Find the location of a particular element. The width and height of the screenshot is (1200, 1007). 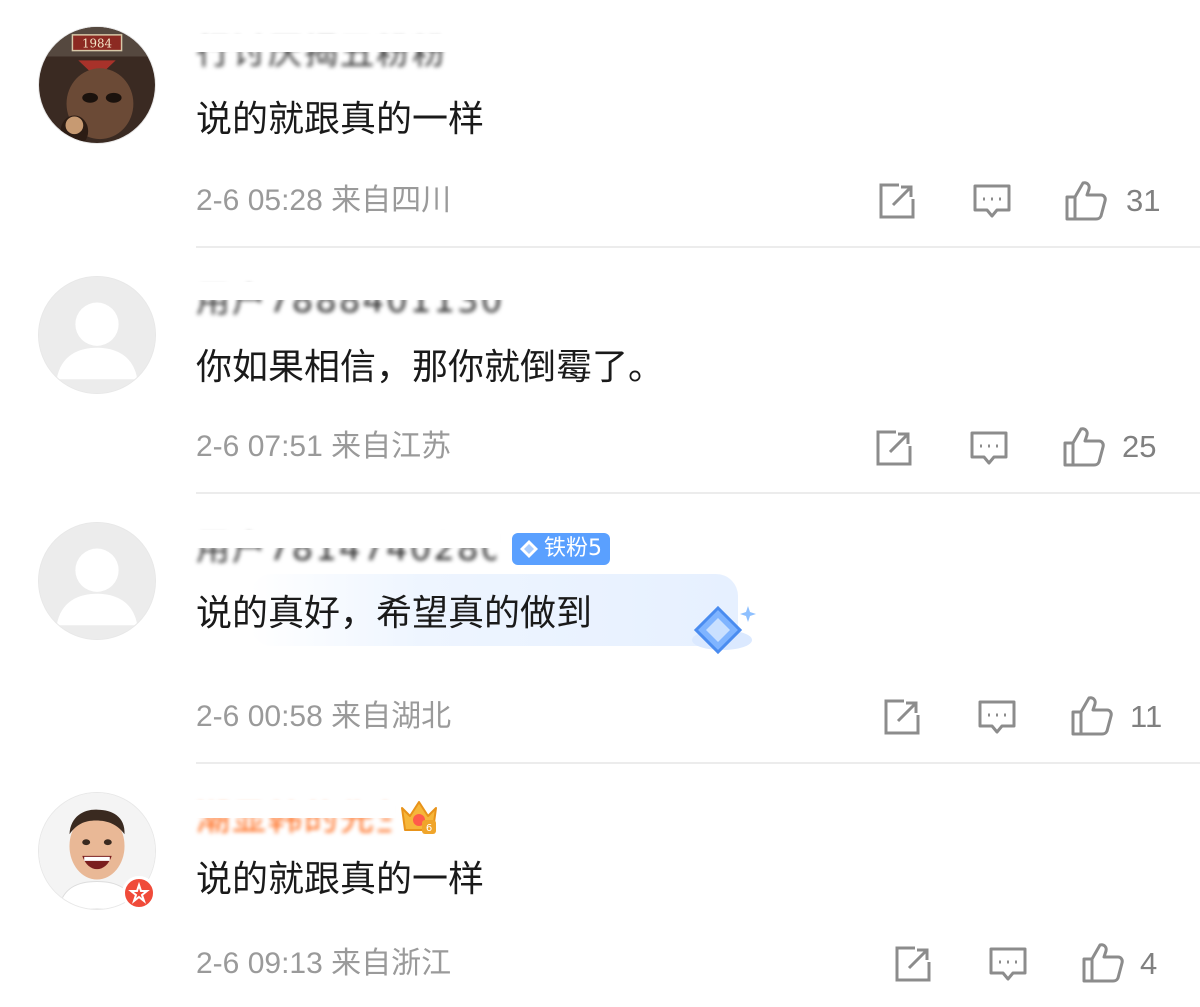

like-count: 11 is located at coordinates (1146, 716).